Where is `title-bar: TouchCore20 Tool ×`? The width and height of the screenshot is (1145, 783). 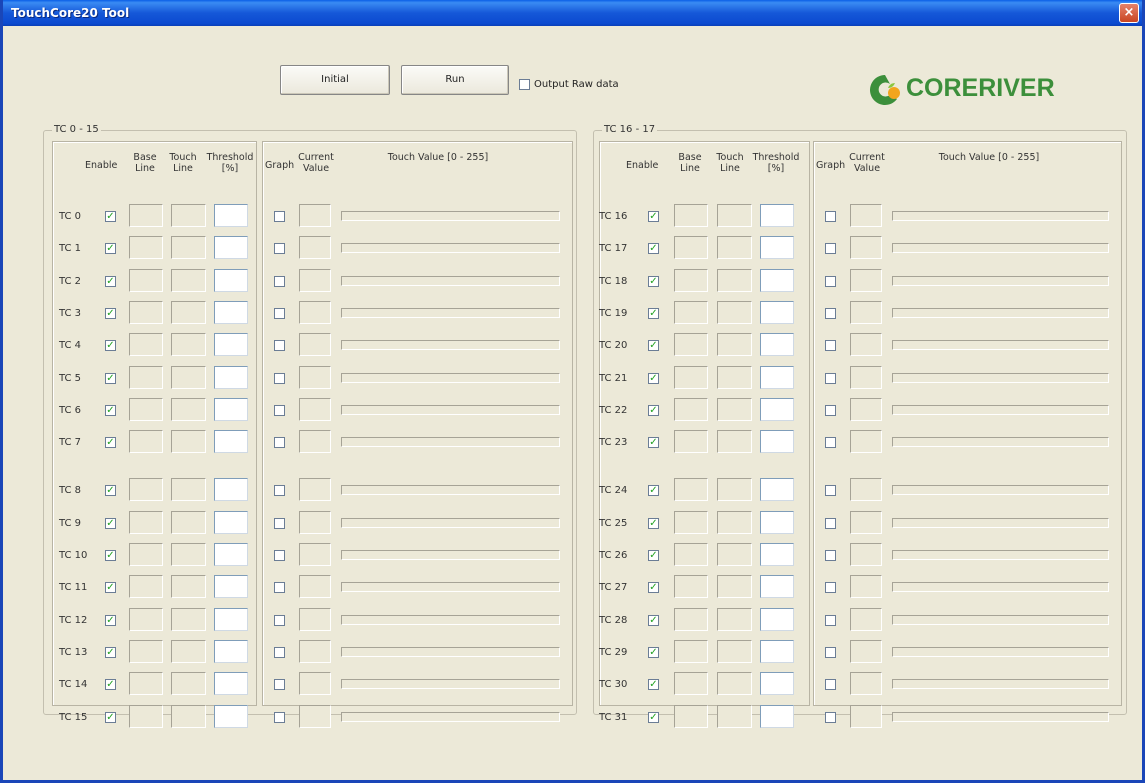
title-bar: TouchCore20 Tool × is located at coordinates (572, 13).